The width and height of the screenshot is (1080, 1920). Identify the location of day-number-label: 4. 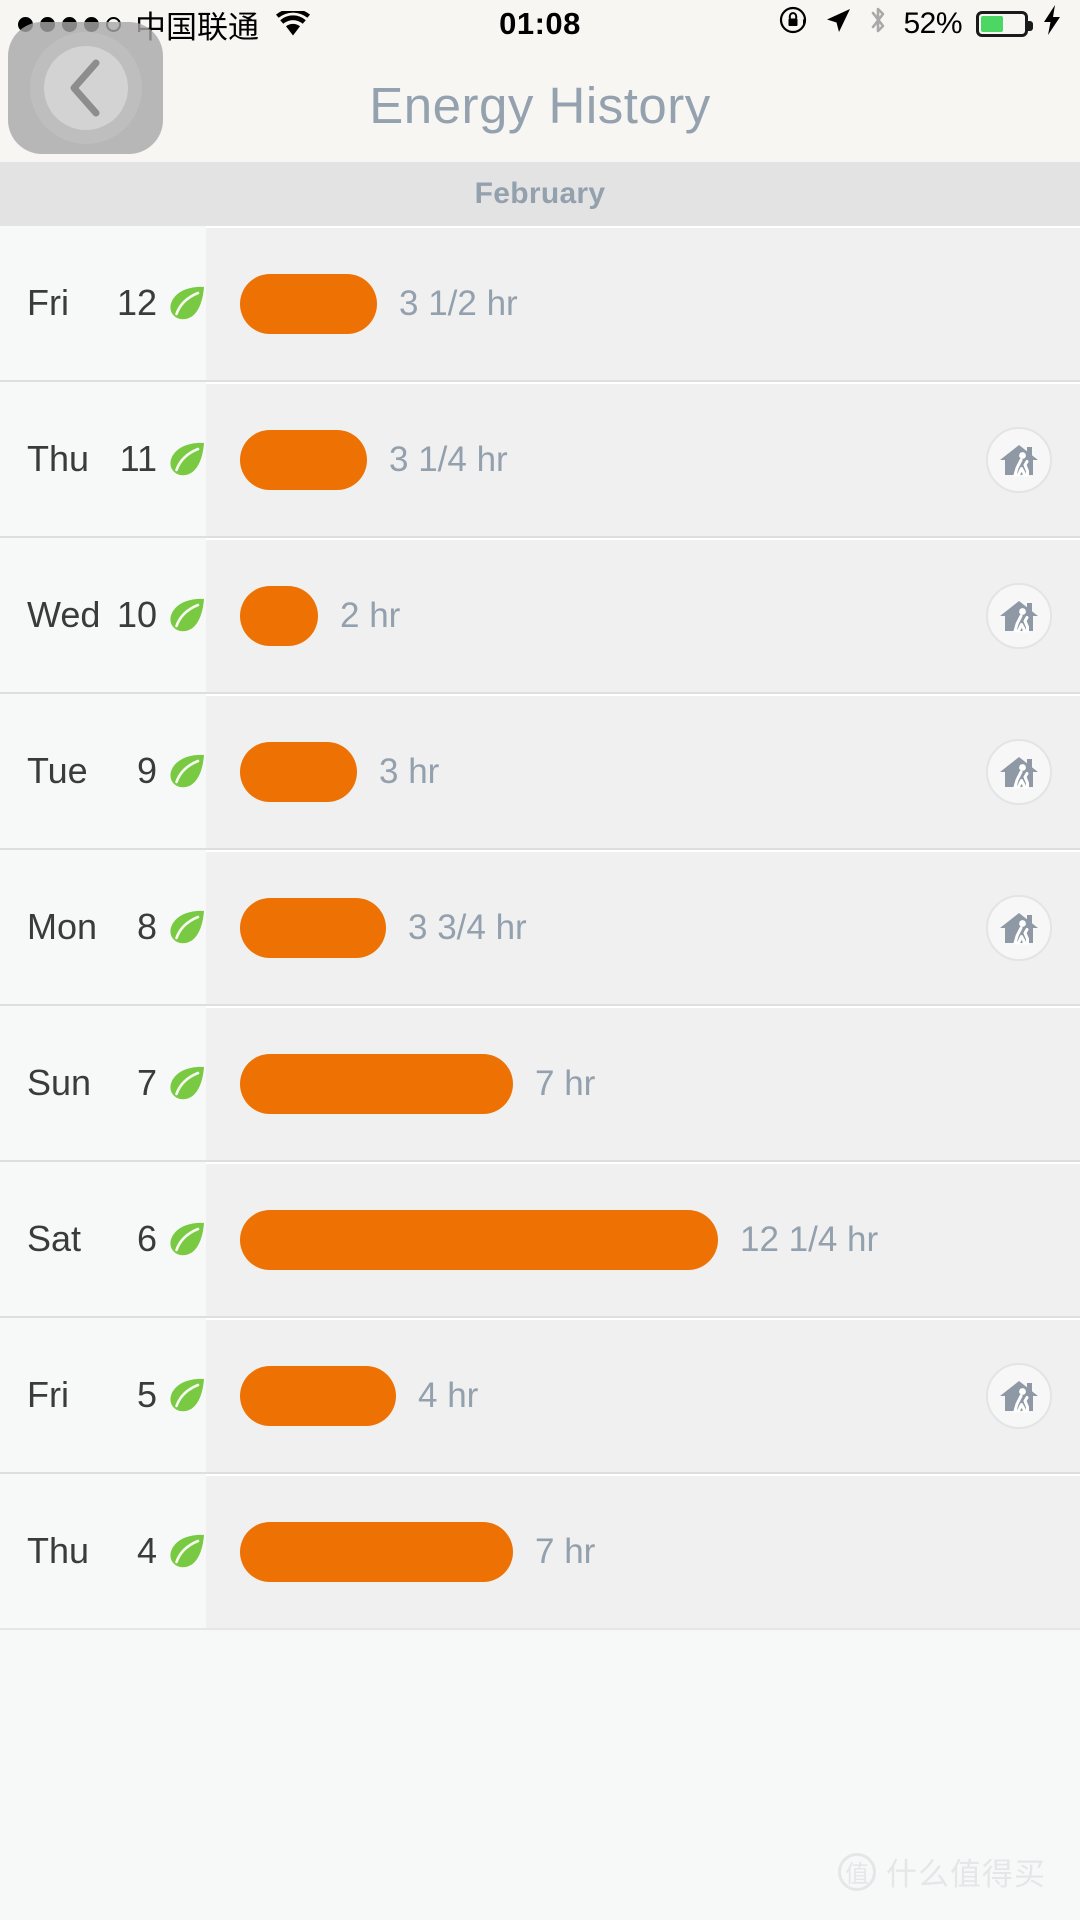
(146, 1550).